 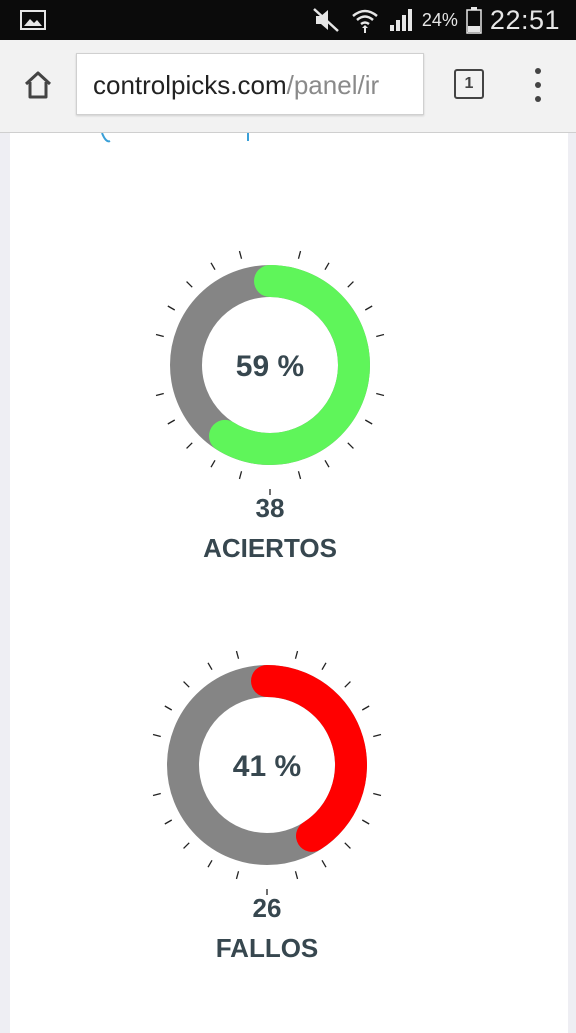 What do you see at coordinates (270, 548) in the screenshot?
I see `gauge-label: ACIERTOS` at bounding box center [270, 548].